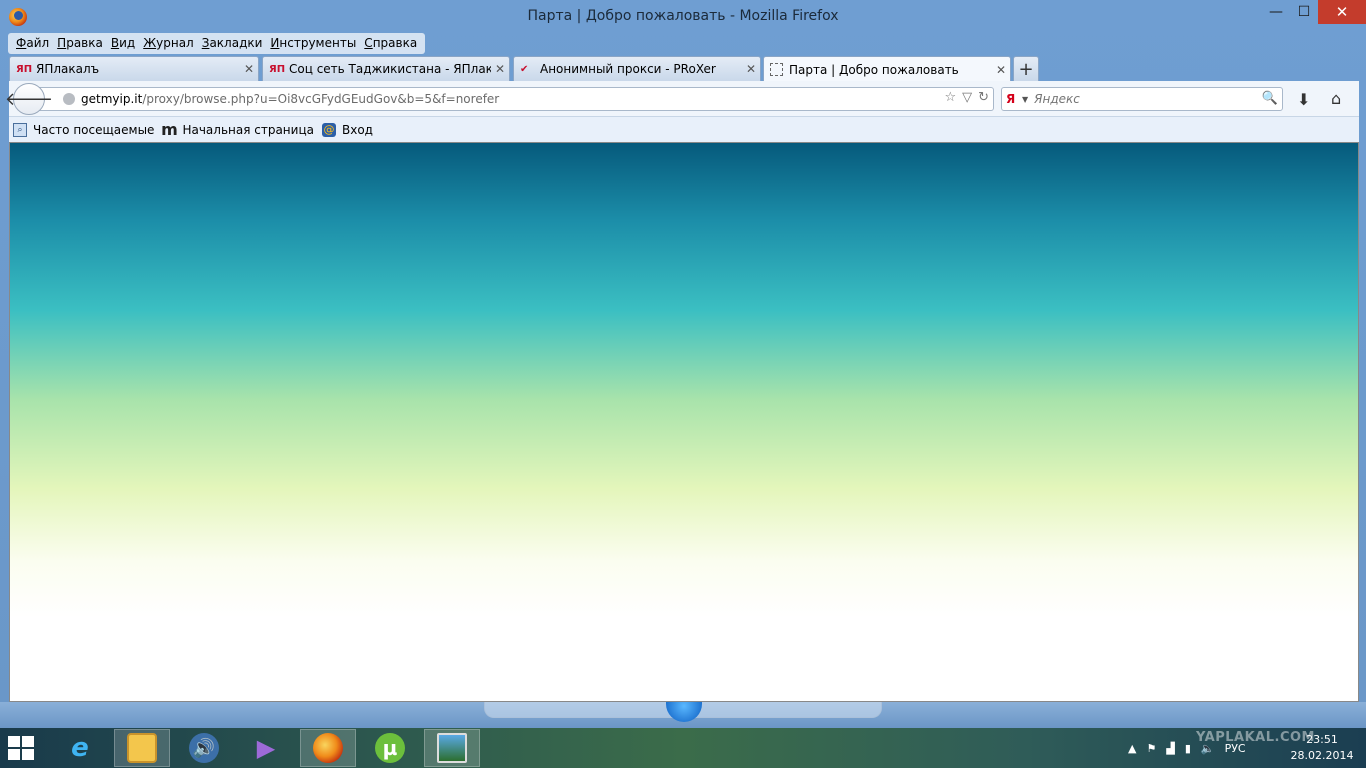 The width and height of the screenshot is (1366, 768). I want to click on menu-view-accel: В, so click(115, 43).